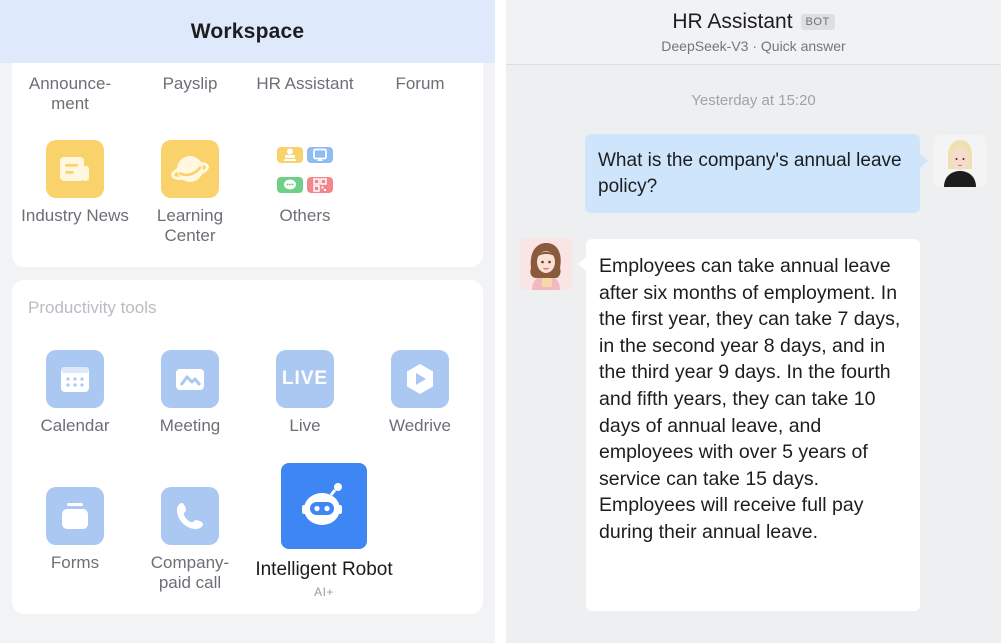 The width and height of the screenshot is (1001, 643). I want to click on forms-icon, so click(75, 516).